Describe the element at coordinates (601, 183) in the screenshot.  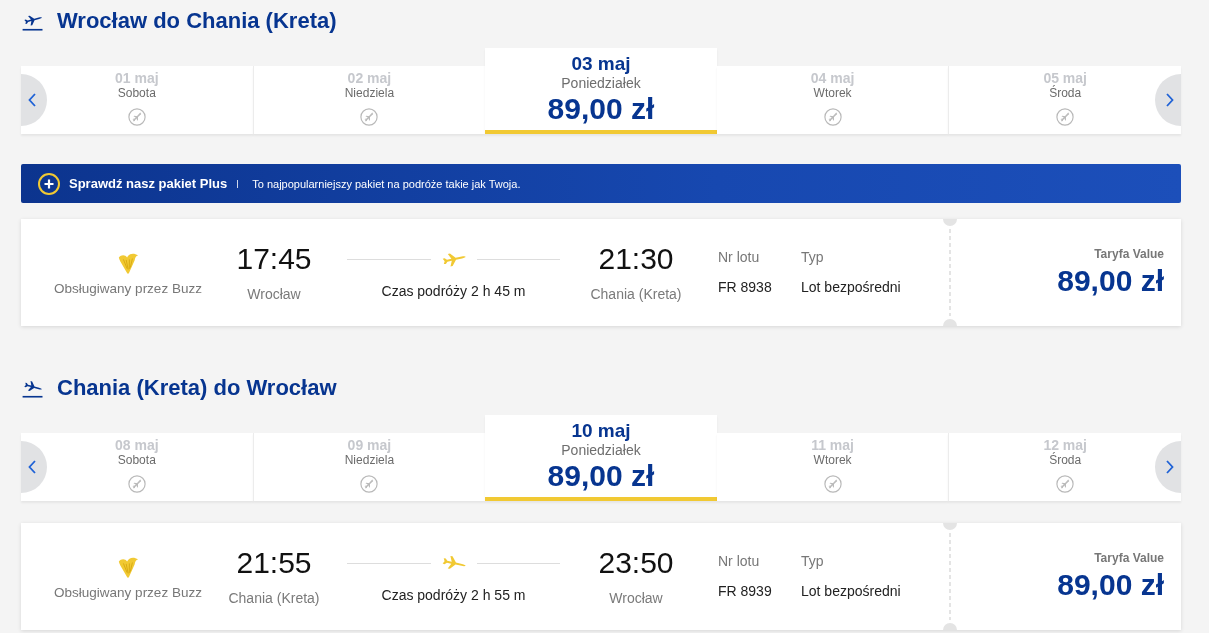
I see `promo-banner: Sprawdź nasz pakiet Plus To najpopularniejszy pakiet na podróże takie jak Twoja.` at that location.